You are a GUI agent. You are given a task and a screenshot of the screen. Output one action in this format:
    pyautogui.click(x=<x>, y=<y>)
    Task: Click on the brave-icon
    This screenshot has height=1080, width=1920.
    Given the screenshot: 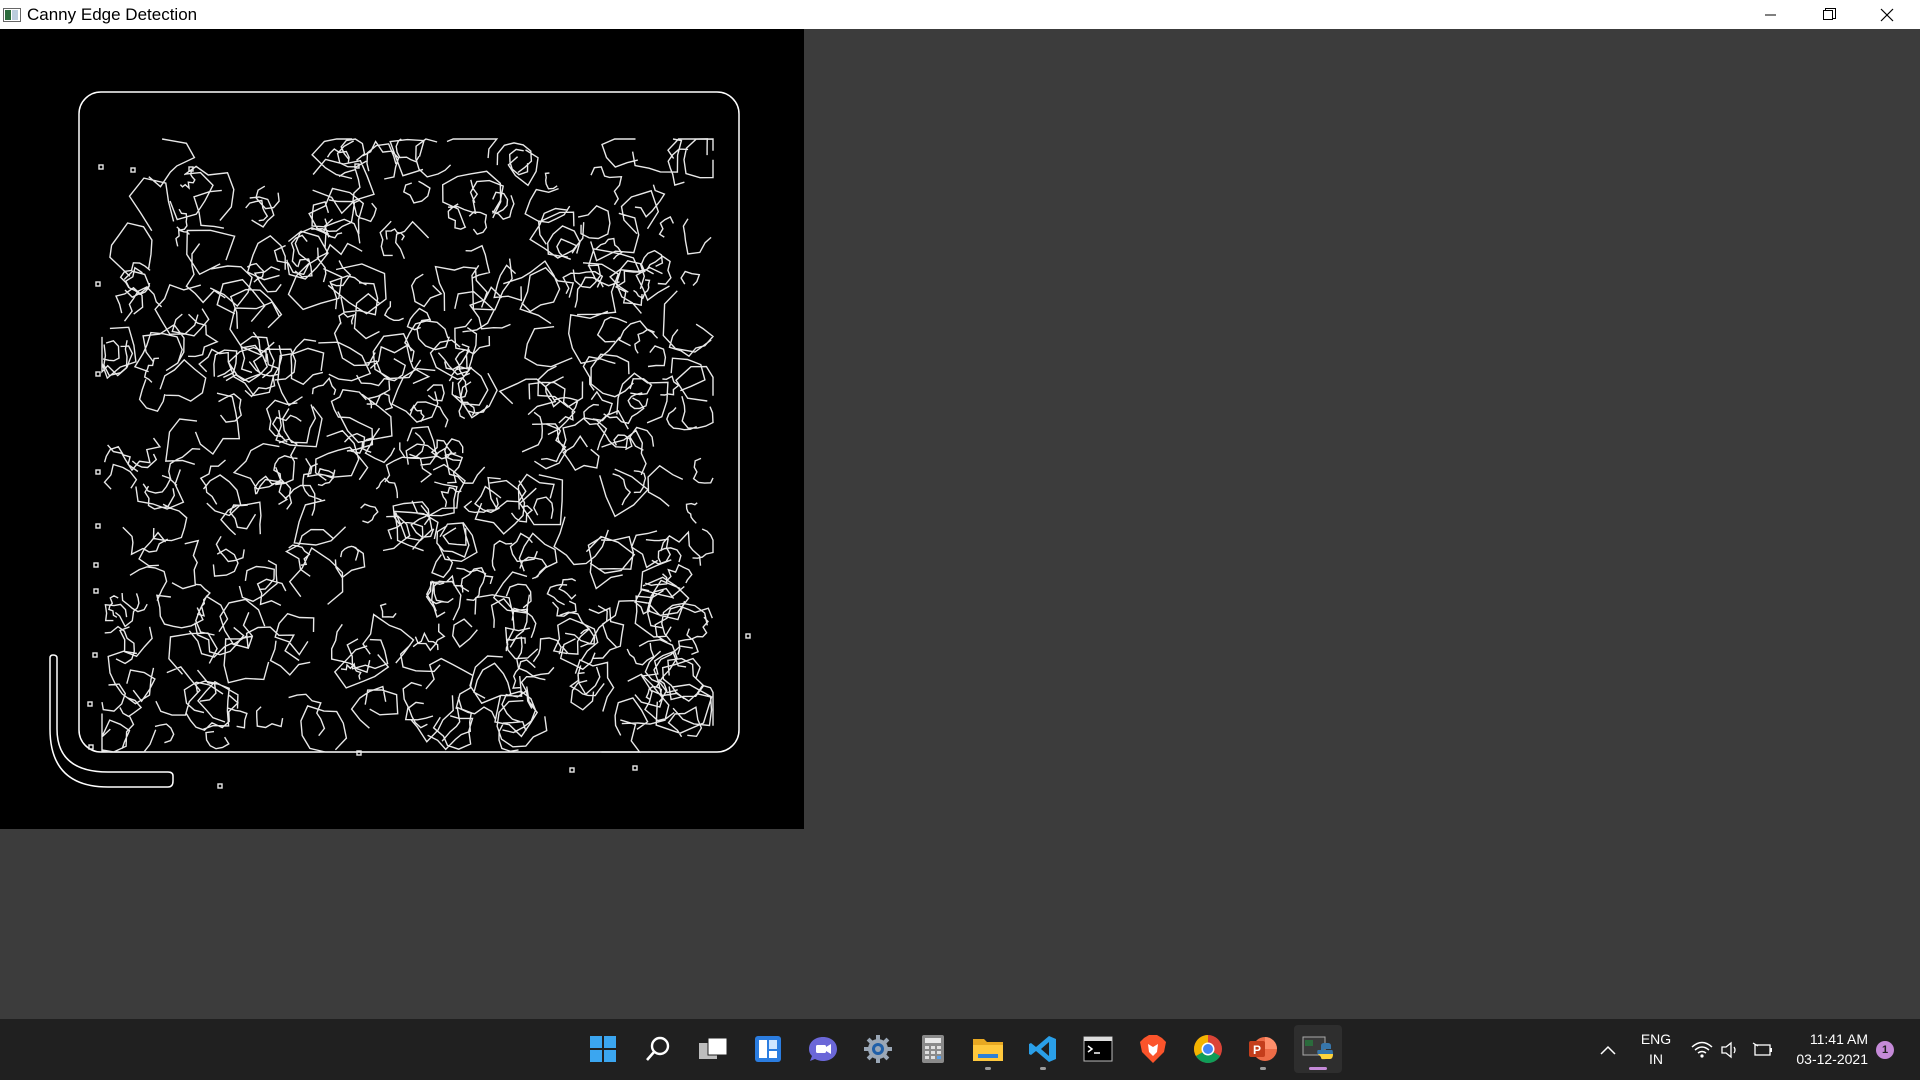 What is the action you would take?
    pyautogui.click(x=1153, y=1049)
    